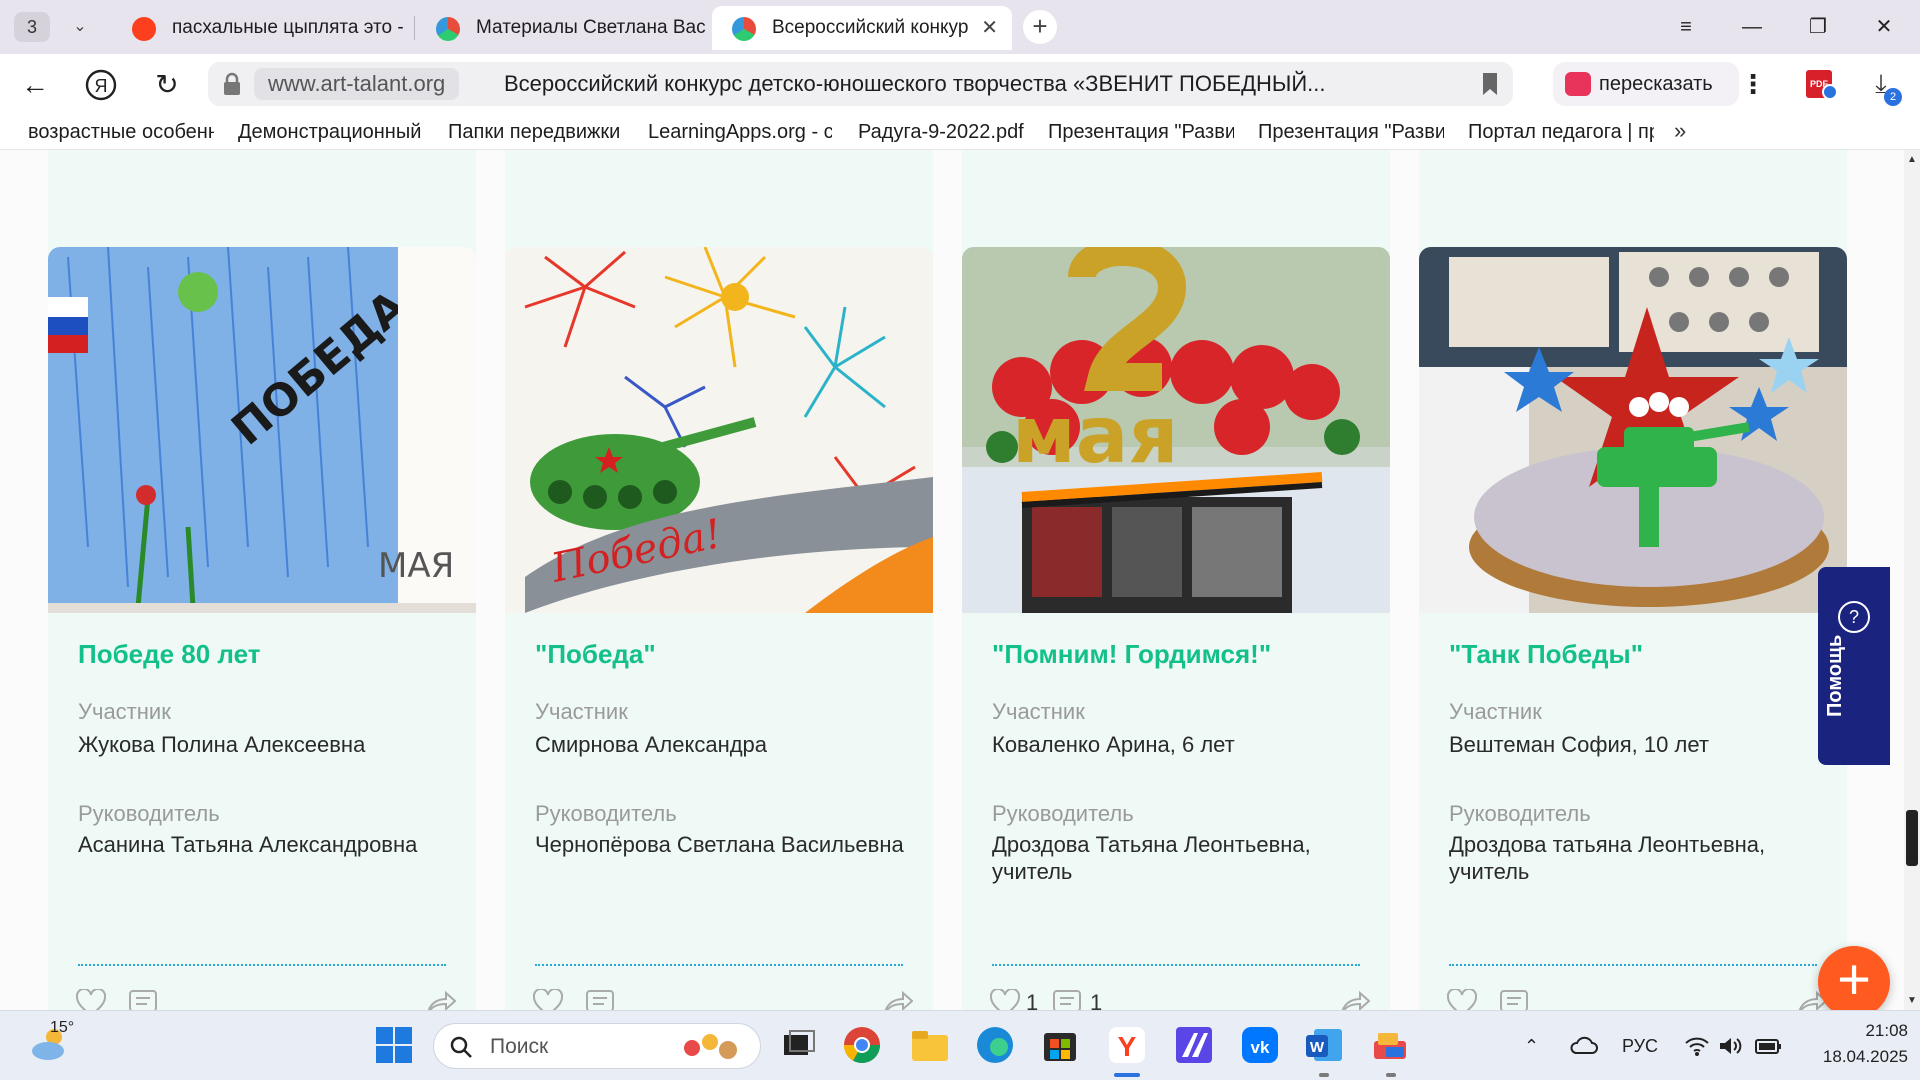  Describe the element at coordinates (1324, 1075) in the screenshot. I see `running-app-indicator` at that location.